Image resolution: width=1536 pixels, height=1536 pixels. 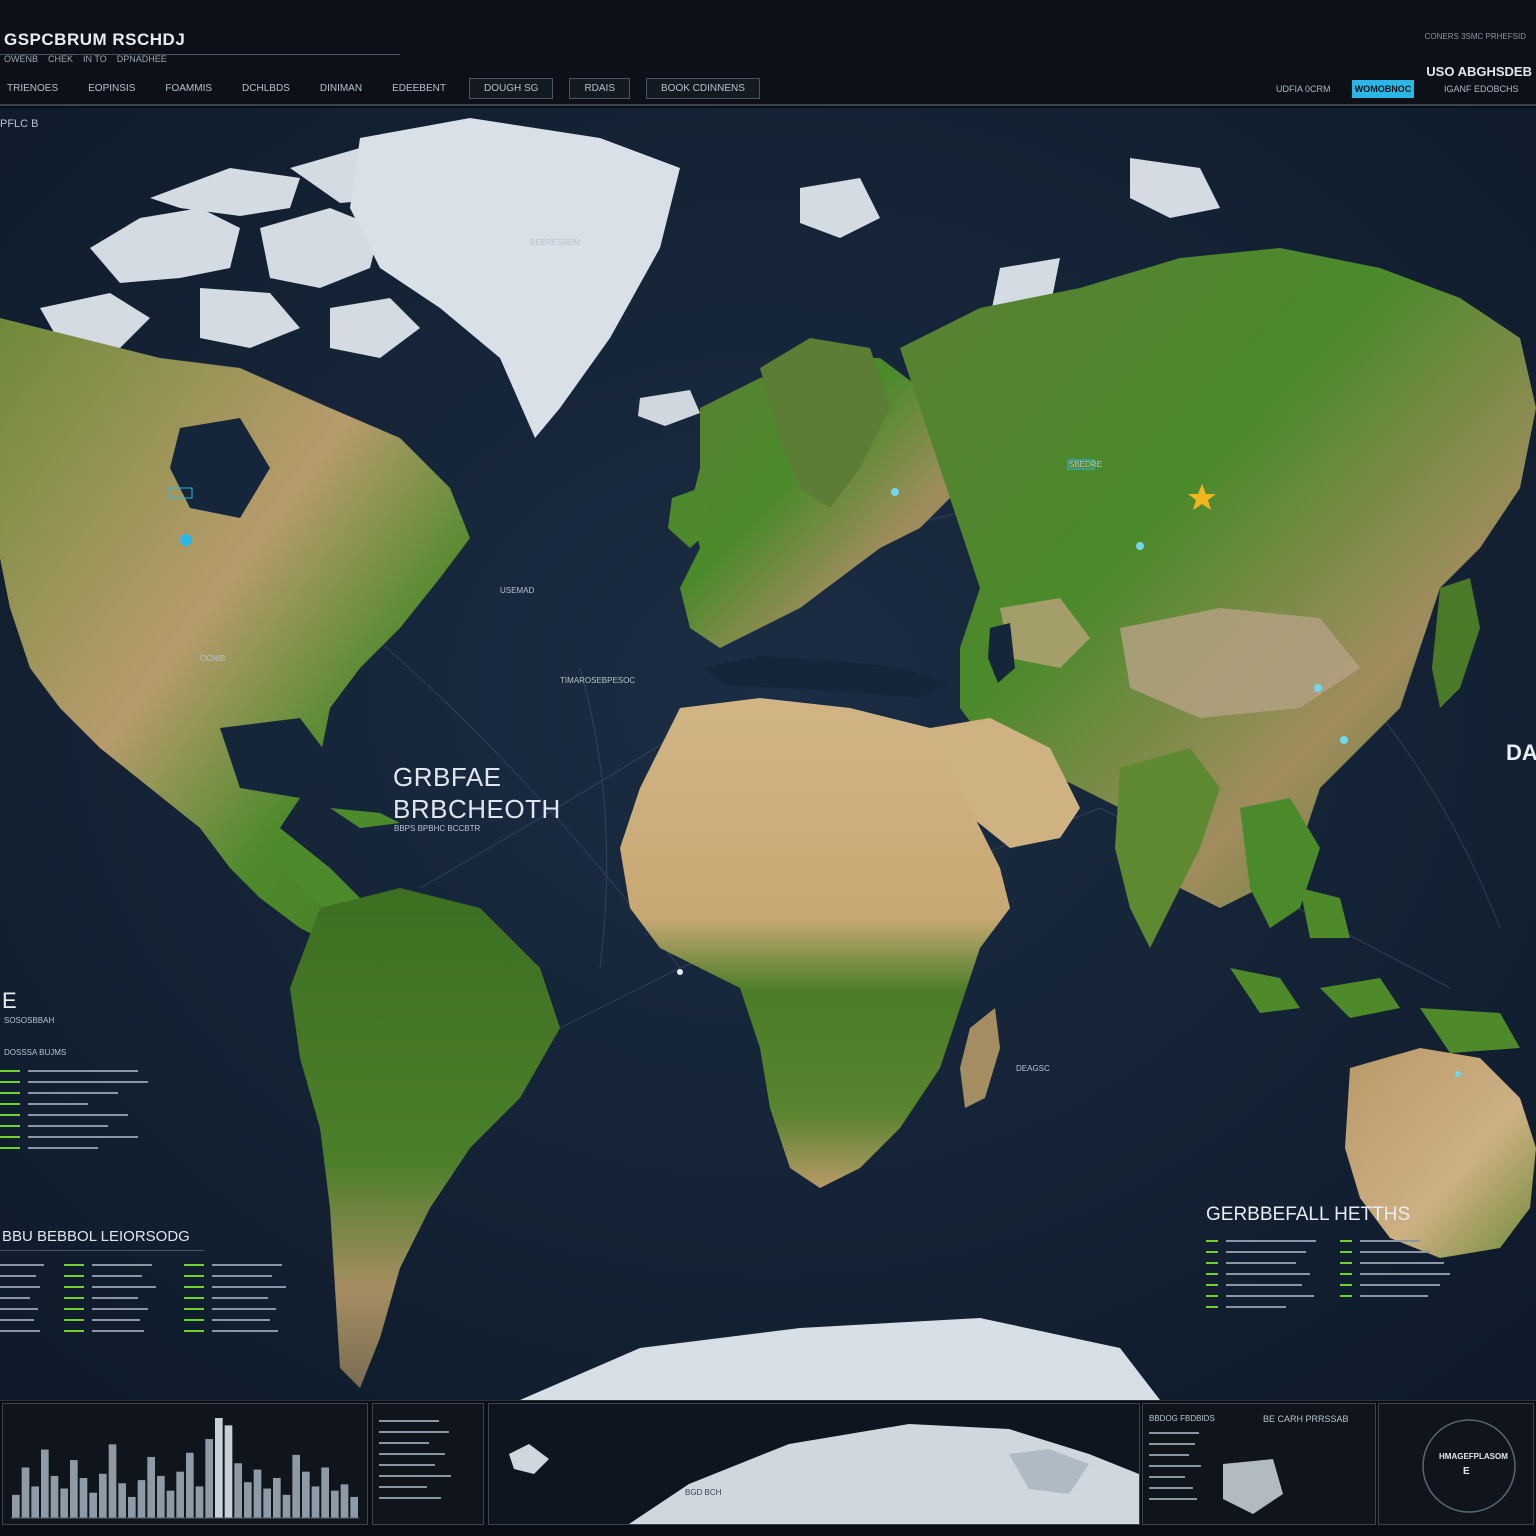 I want to click on greenland-label: BEERESREM, so click(x=555, y=242).